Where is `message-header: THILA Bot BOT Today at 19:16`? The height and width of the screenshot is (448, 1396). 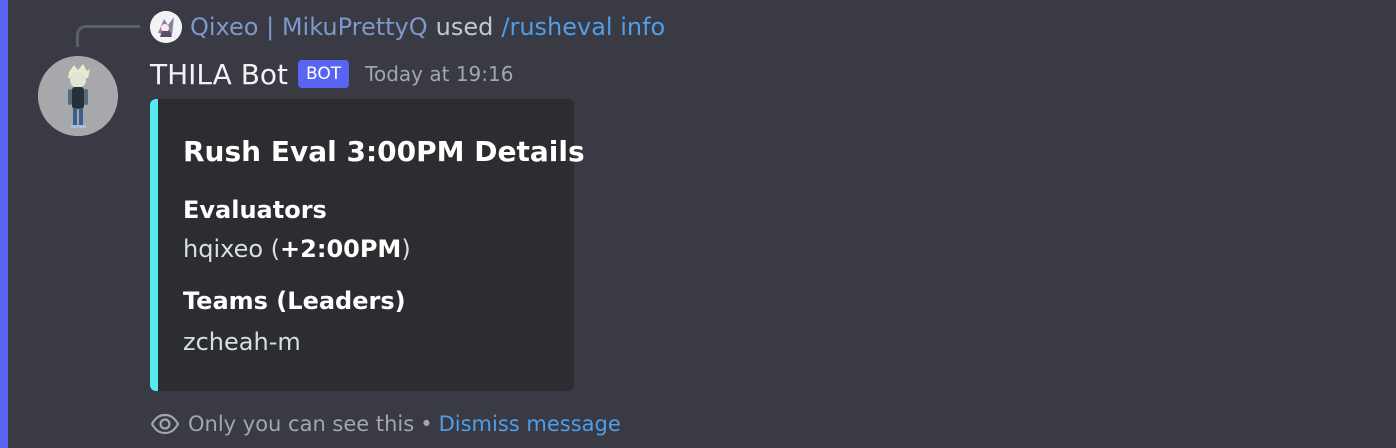 message-header: THILA Bot BOT Today at 19:16 is located at coordinates (331, 74).